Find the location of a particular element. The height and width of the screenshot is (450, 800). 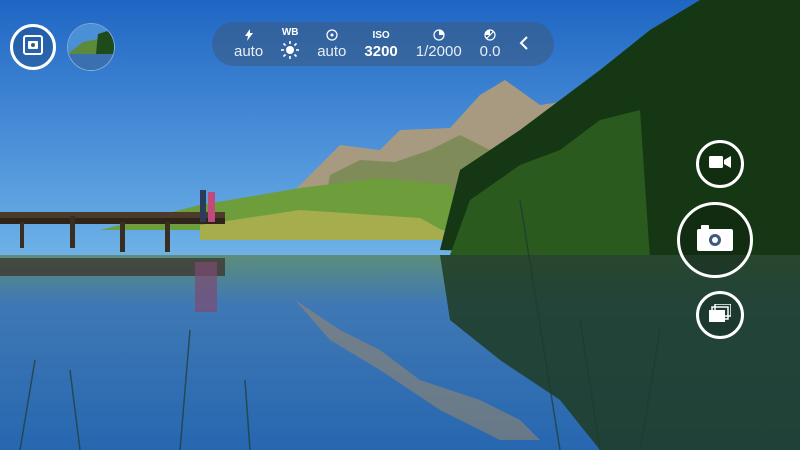

shutter-dial-icon is located at coordinates (439, 35).